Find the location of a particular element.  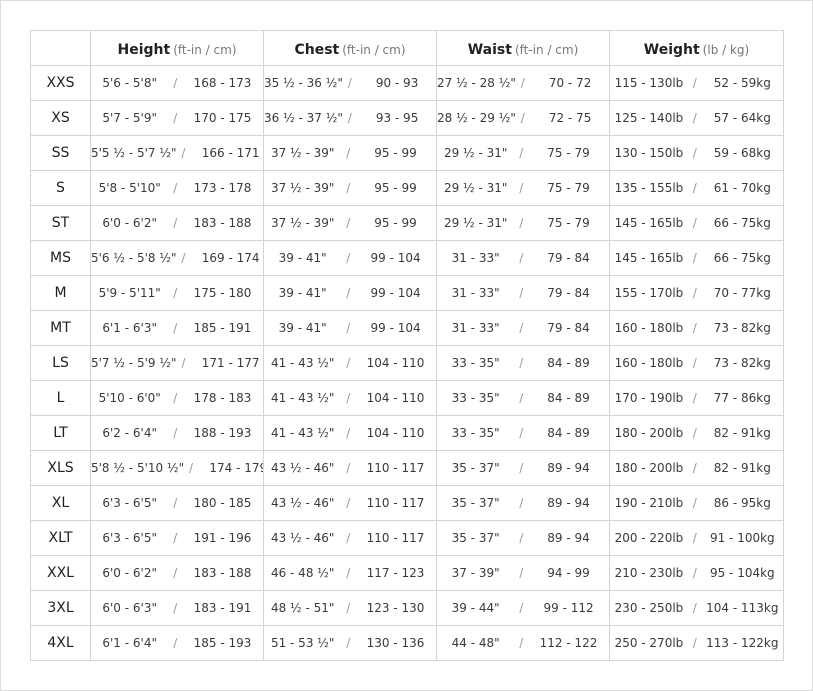

chest-metric-value: 90 - 93 is located at coordinates (397, 83).